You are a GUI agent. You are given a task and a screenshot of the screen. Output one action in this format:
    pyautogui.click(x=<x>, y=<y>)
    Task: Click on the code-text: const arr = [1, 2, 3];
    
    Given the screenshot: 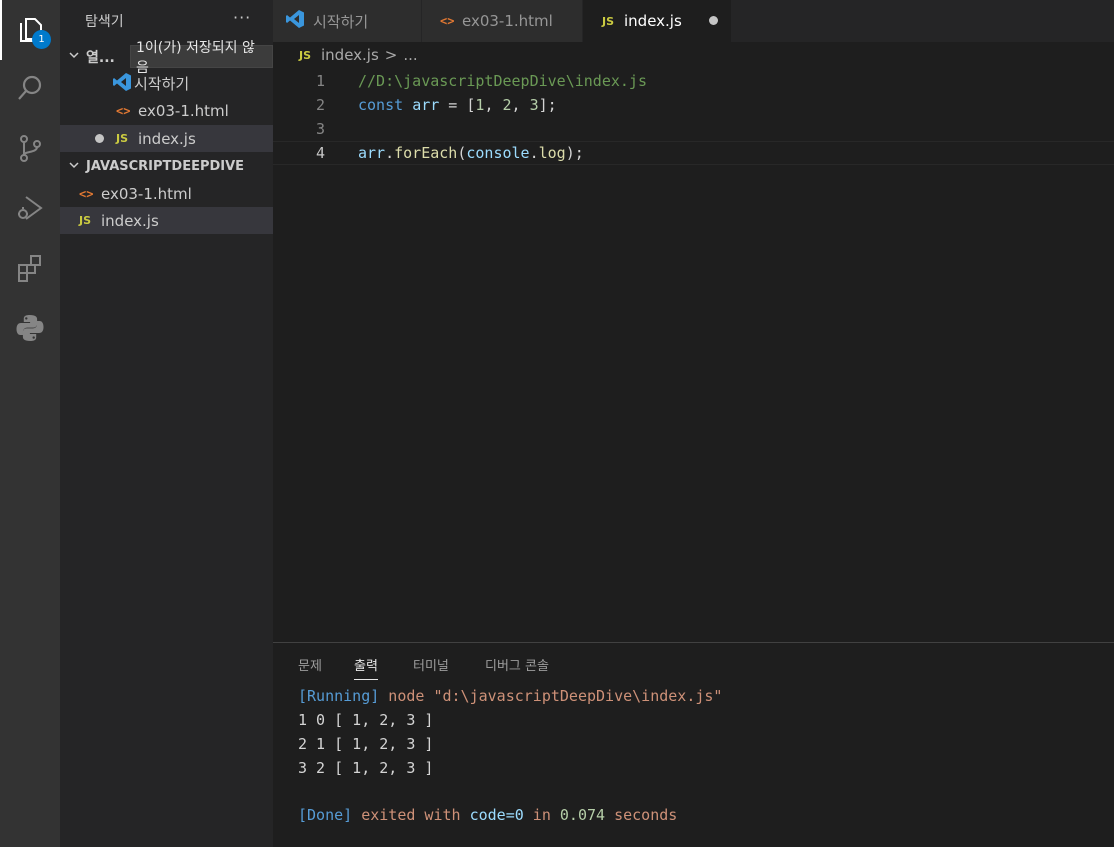 What is the action you would take?
    pyautogui.click(x=457, y=105)
    